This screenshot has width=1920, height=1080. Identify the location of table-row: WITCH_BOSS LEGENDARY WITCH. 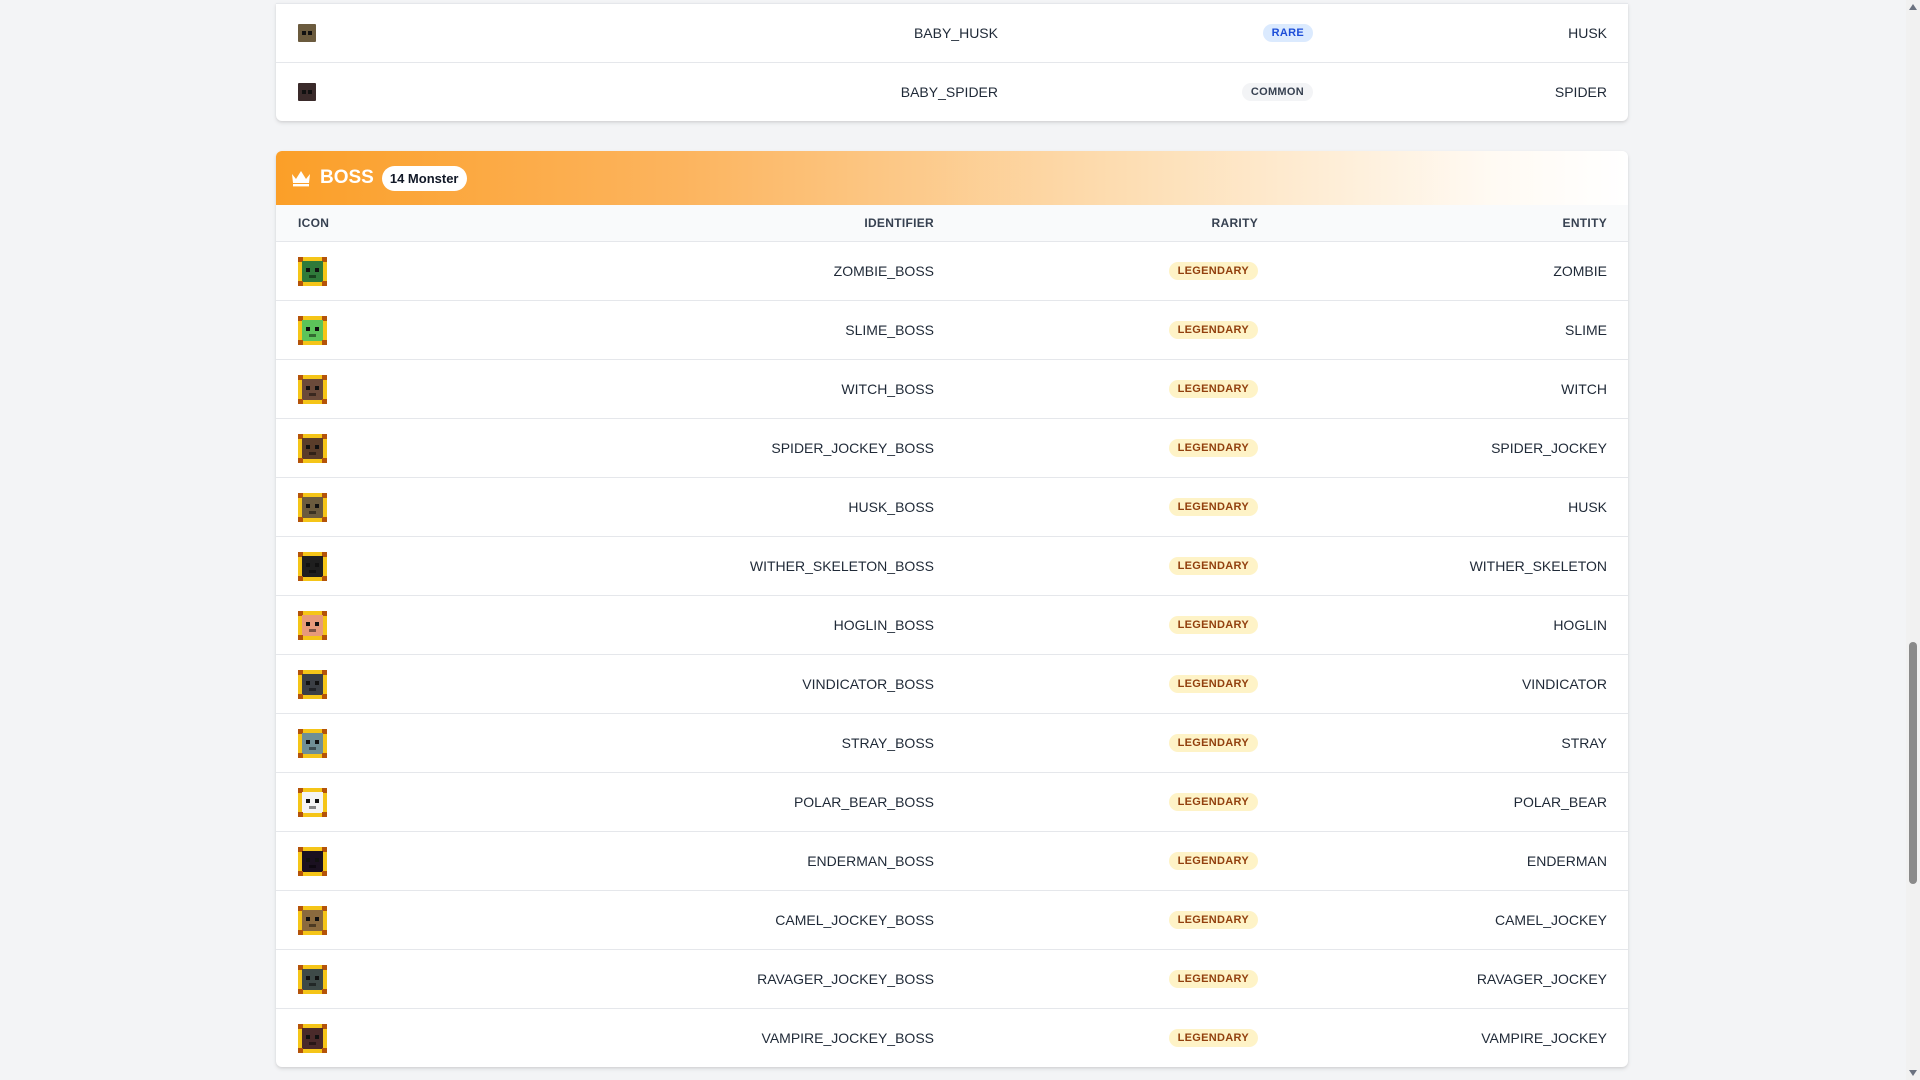
(952, 388).